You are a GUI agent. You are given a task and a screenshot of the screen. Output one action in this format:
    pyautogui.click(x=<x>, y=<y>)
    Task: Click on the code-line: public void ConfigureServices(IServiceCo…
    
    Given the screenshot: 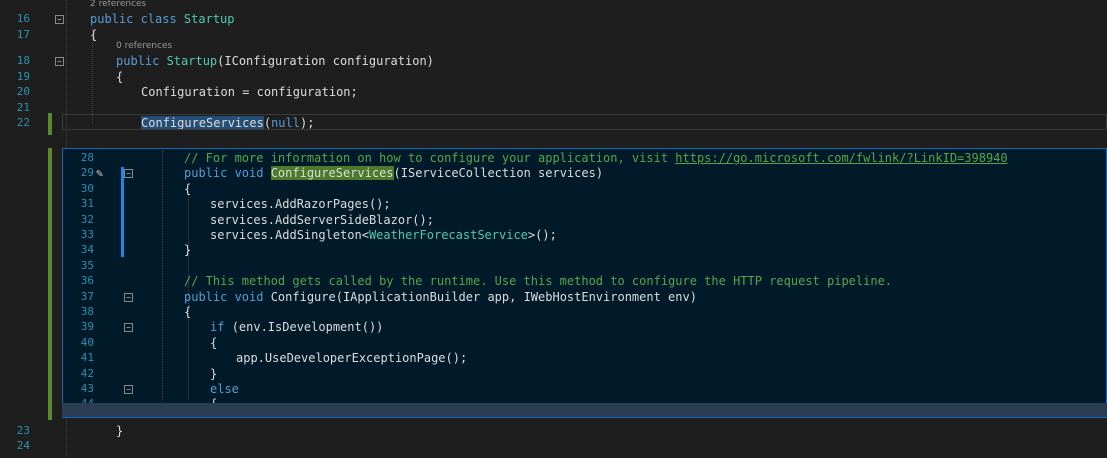 What is the action you would take?
    pyautogui.click(x=394, y=173)
    